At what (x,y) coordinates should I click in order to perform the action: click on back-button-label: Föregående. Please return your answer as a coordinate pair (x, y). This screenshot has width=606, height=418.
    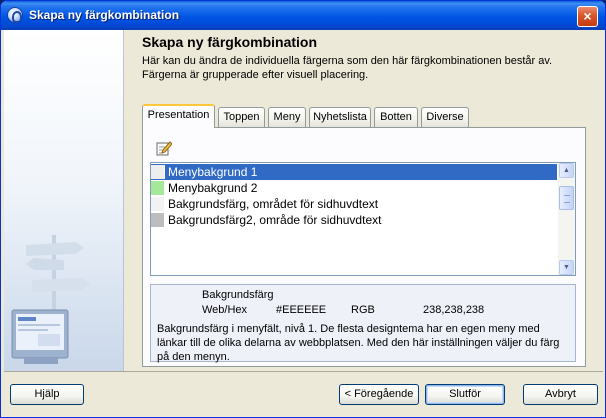
    Looking at the image, I should click on (384, 394).